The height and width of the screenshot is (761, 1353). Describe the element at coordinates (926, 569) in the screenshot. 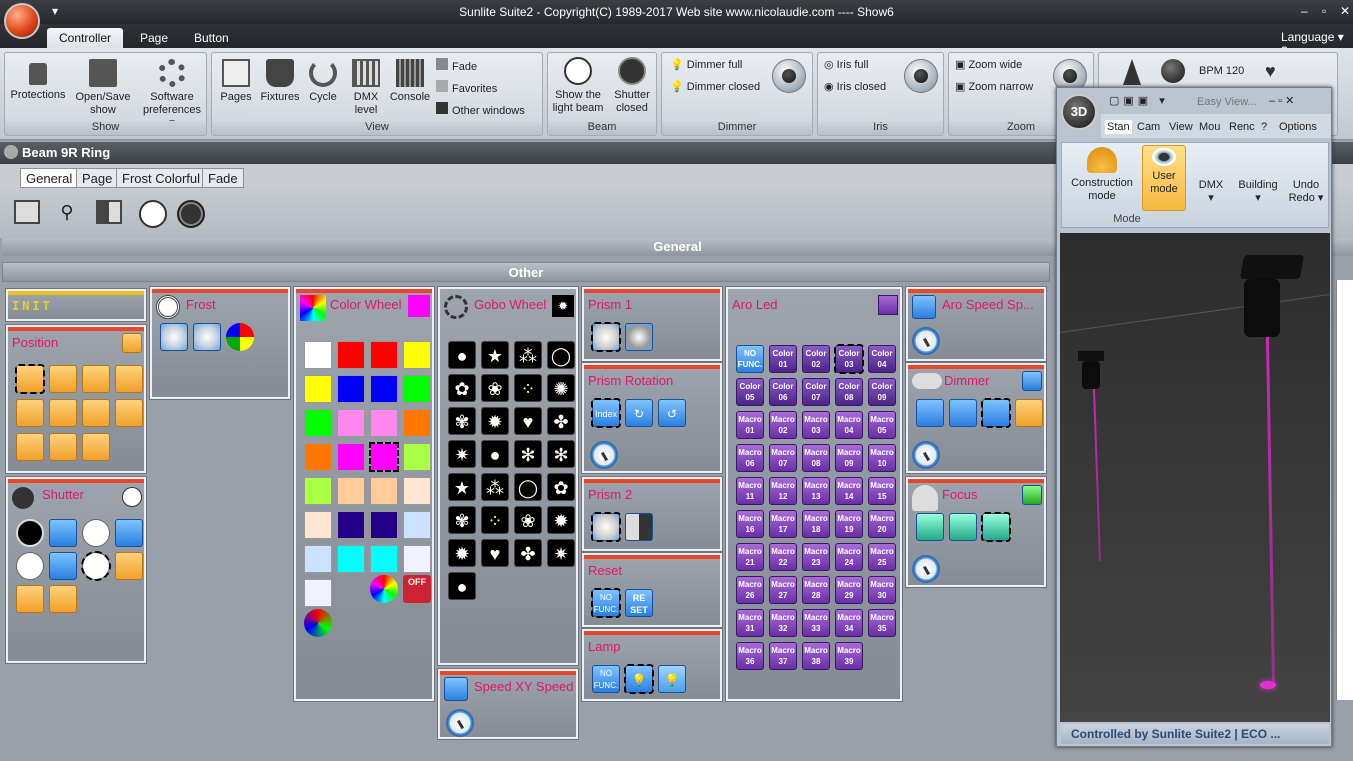

I see `focus-dial` at that location.